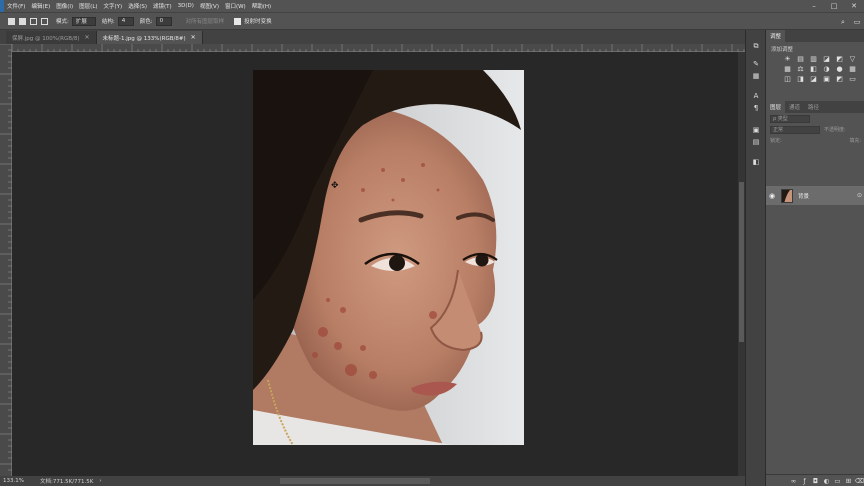  What do you see at coordinates (815, 195) in the screenshot?
I see `layer-background: ◉ 背景 ⊙` at bounding box center [815, 195].